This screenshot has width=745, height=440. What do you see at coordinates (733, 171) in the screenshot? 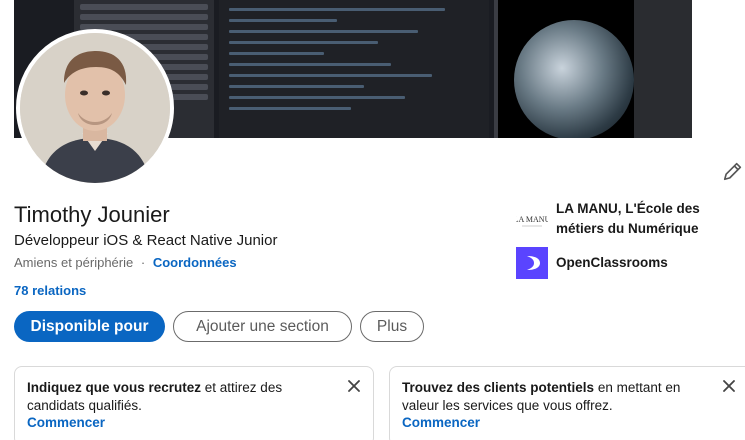
I see `pencil-icon` at bounding box center [733, 171].